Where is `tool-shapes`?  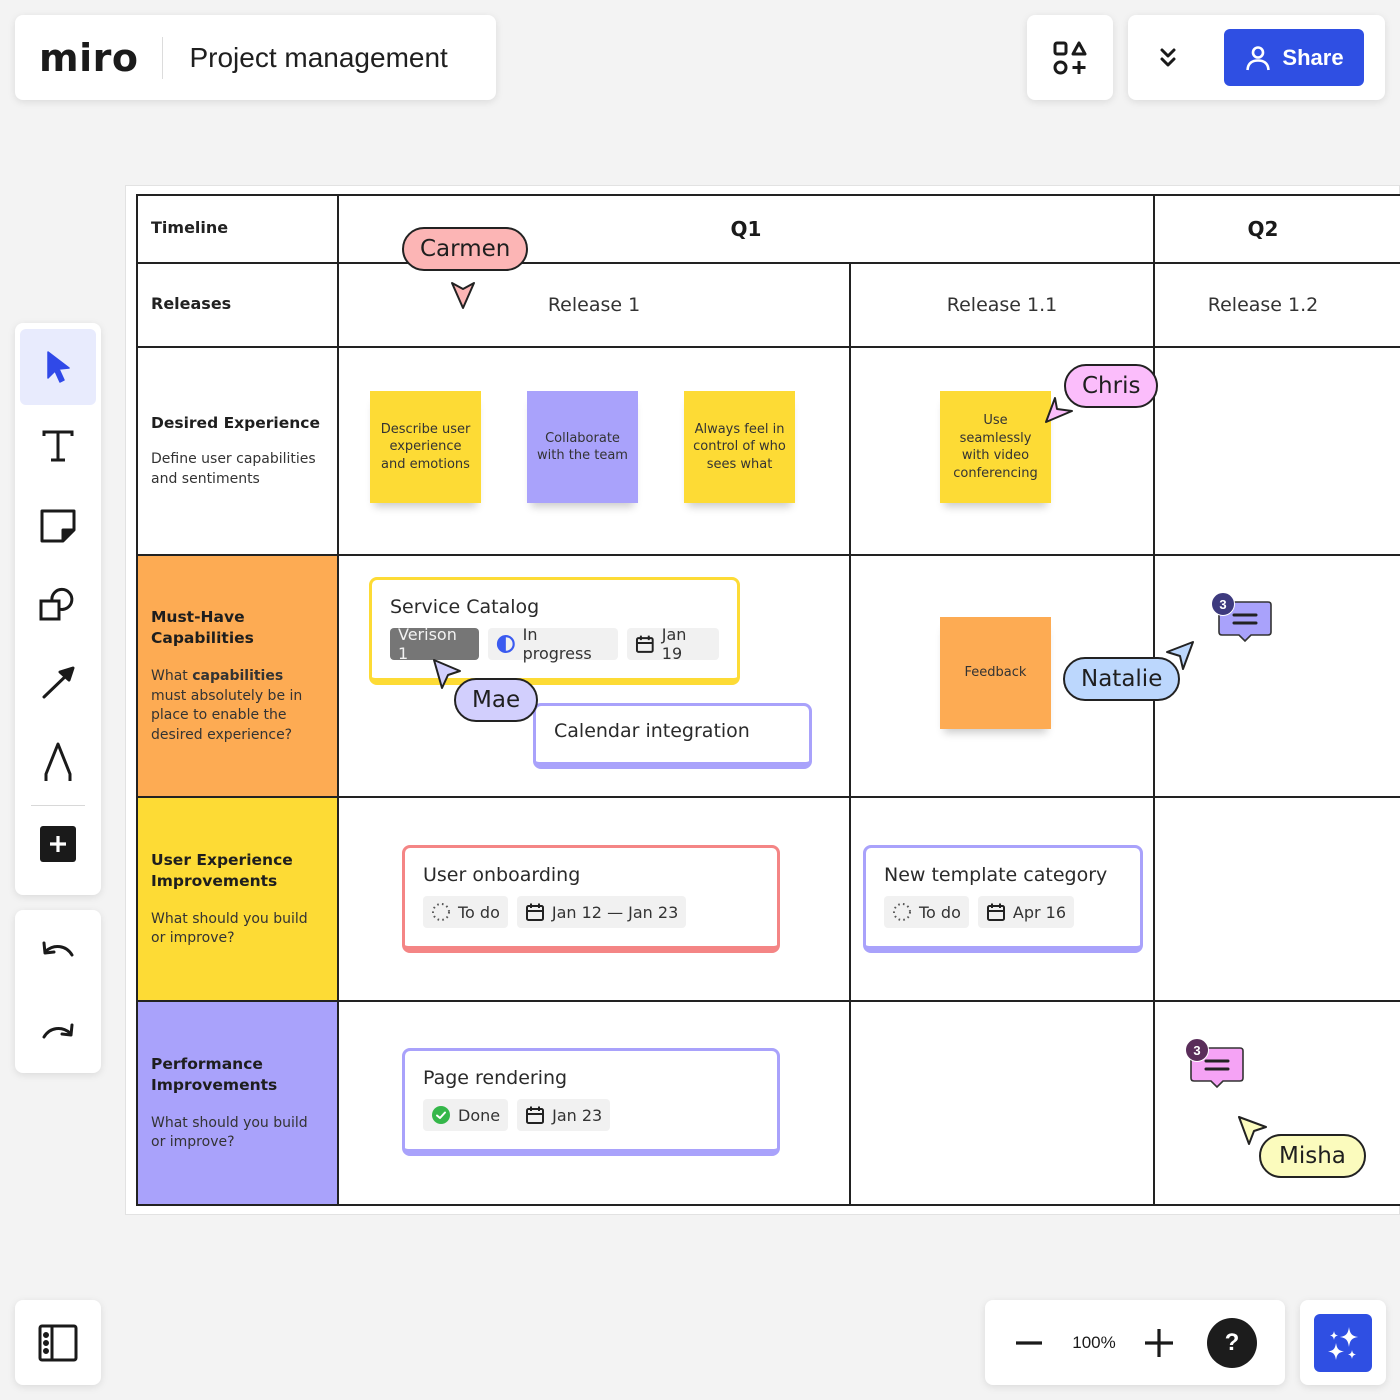 tool-shapes is located at coordinates (58, 604).